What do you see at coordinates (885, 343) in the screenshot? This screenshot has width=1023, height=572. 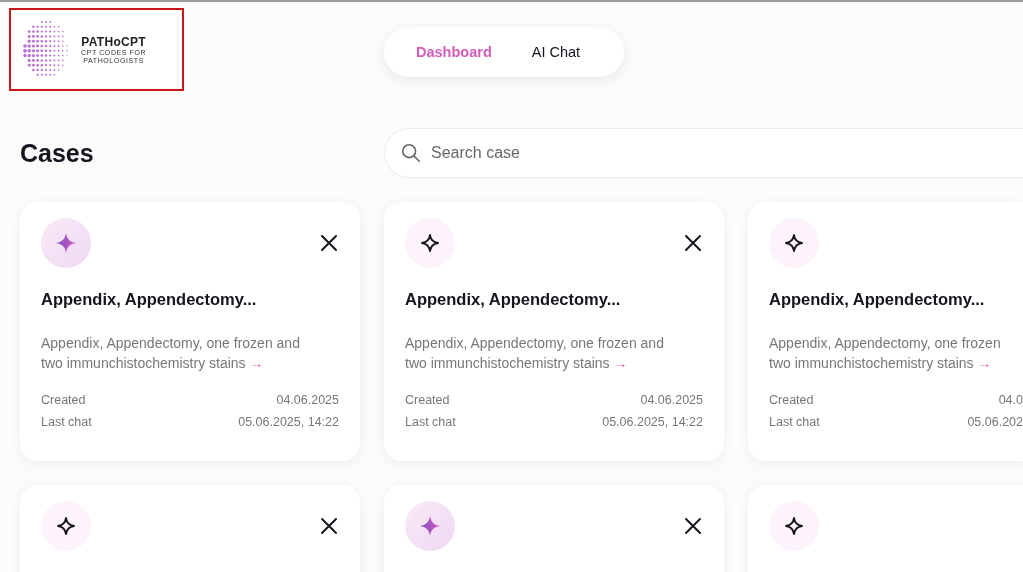 I see `case-description: Appendix, Appendectomy, one frozen` at bounding box center [885, 343].